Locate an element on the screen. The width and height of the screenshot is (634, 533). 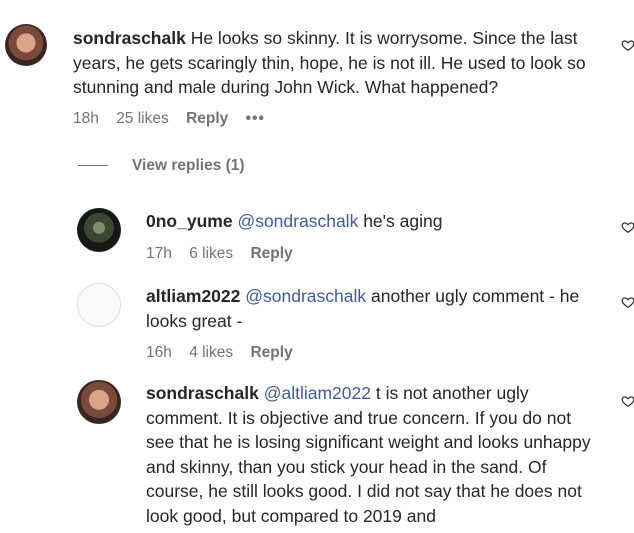
likes-count: 25 likes is located at coordinates (142, 118).